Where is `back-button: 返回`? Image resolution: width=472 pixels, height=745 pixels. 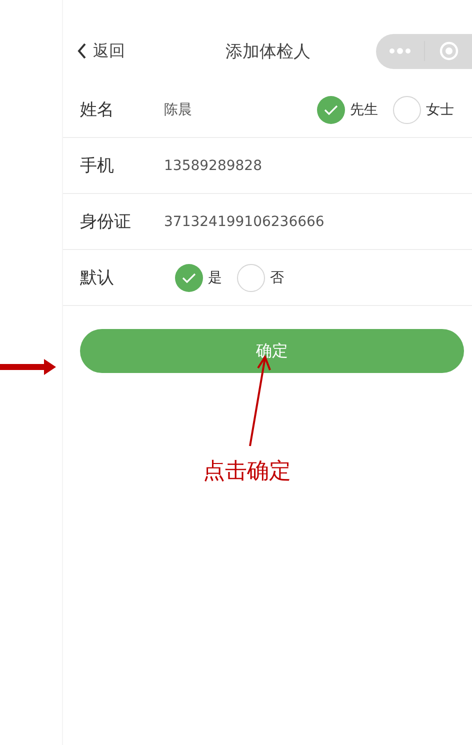 back-button: 返回 is located at coordinates (101, 51).